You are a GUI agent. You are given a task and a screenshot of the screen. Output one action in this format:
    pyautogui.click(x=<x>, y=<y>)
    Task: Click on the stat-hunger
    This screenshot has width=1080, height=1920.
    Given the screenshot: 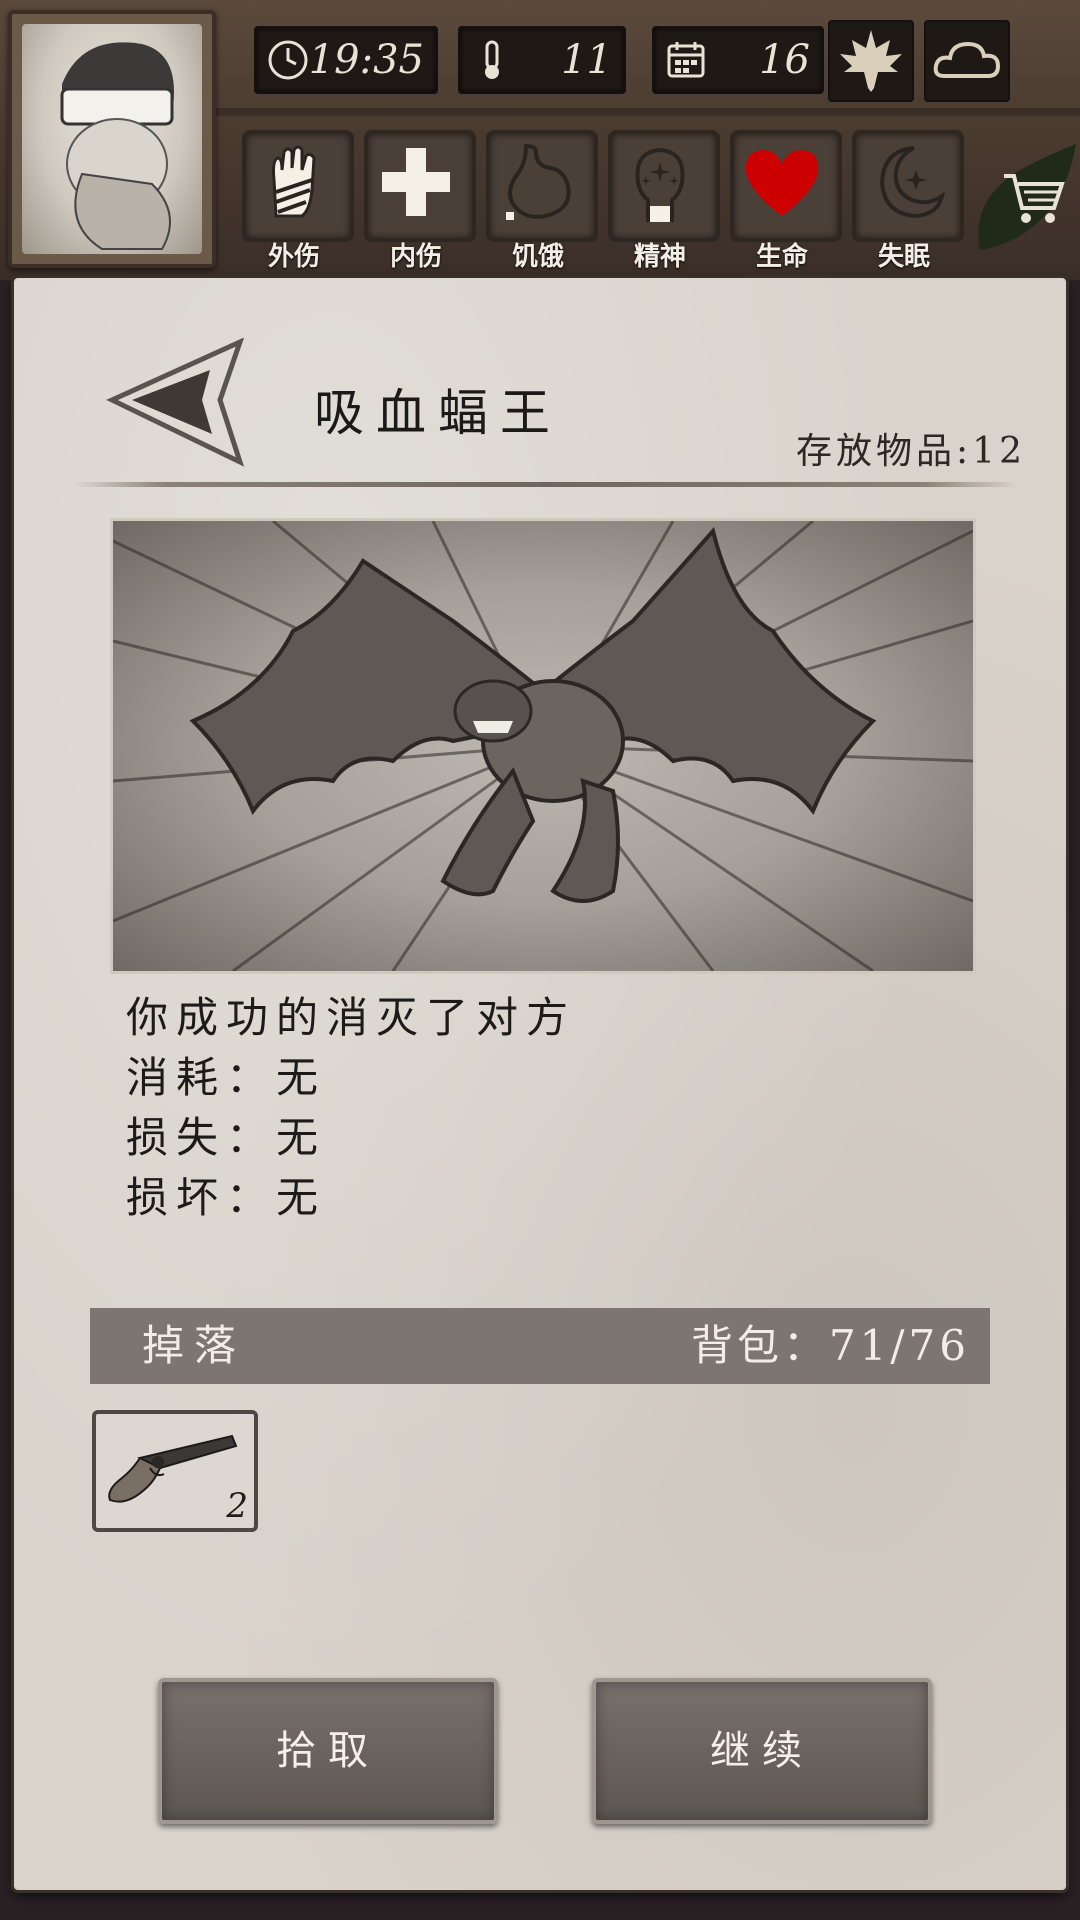 What is the action you would take?
    pyautogui.click(x=542, y=186)
    